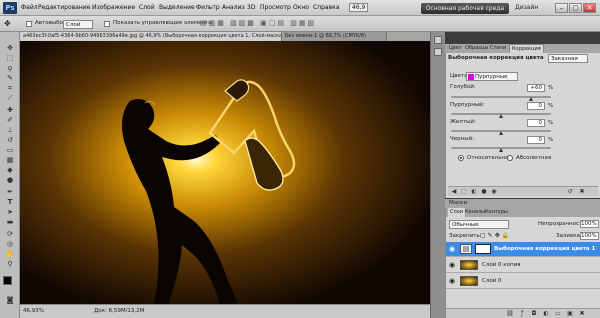  What do you see at coordinates (536, 140) in the screenshot?
I see `slider-black-value: 0` at bounding box center [536, 140].